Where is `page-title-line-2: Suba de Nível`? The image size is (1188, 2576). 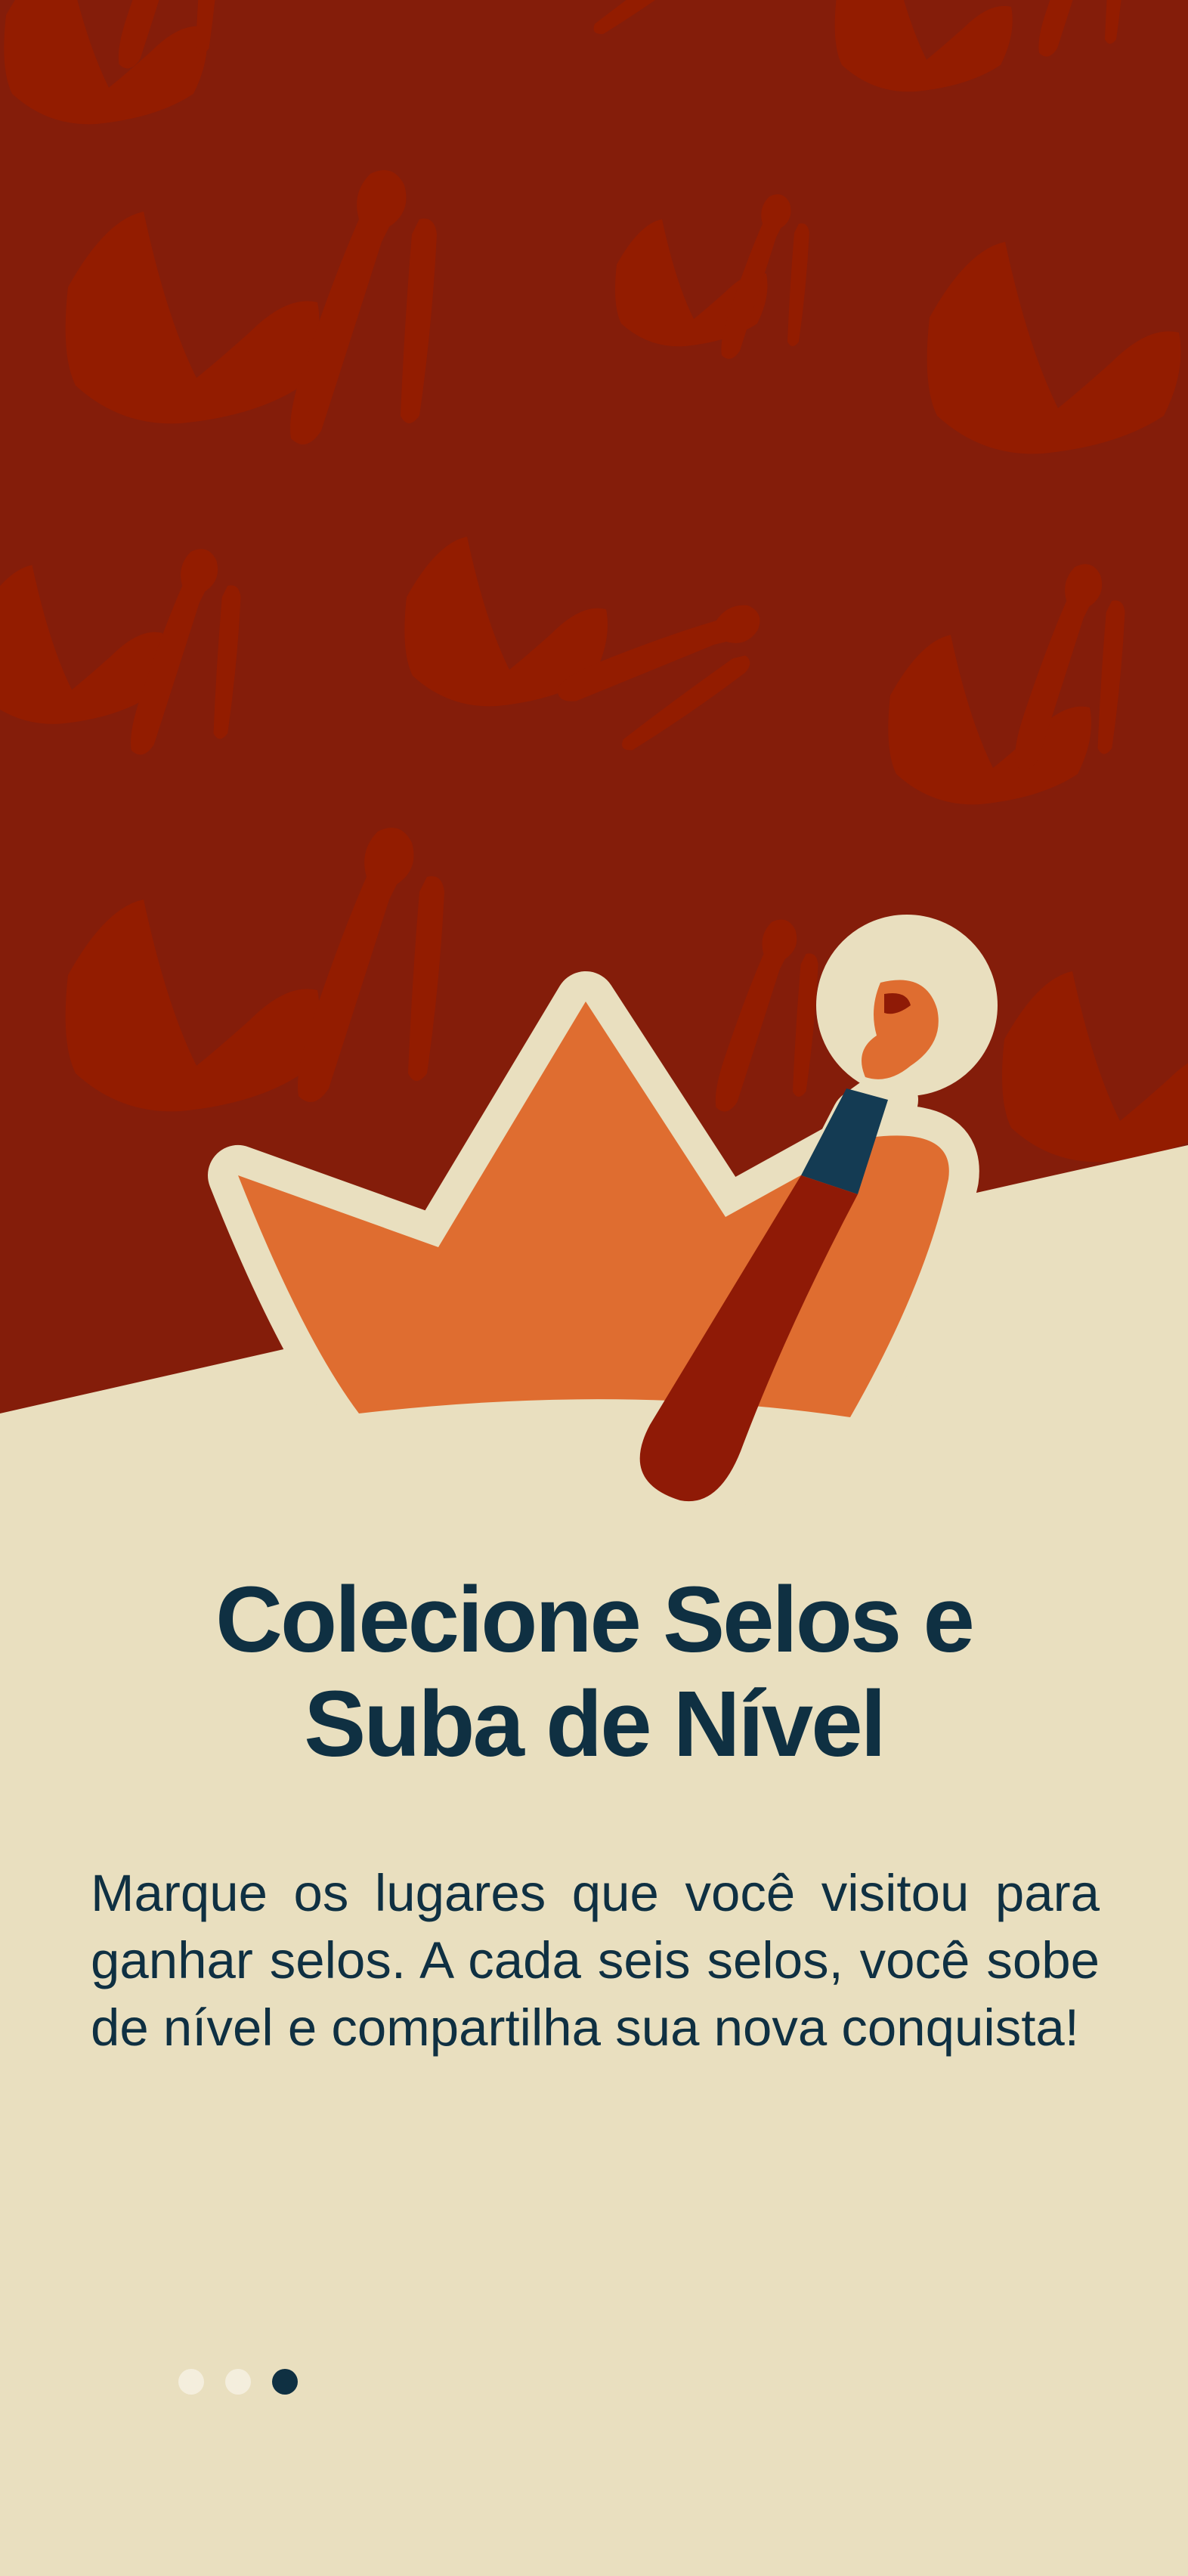
page-title-line-2: Suba de Nível is located at coordinates (595, 1724).